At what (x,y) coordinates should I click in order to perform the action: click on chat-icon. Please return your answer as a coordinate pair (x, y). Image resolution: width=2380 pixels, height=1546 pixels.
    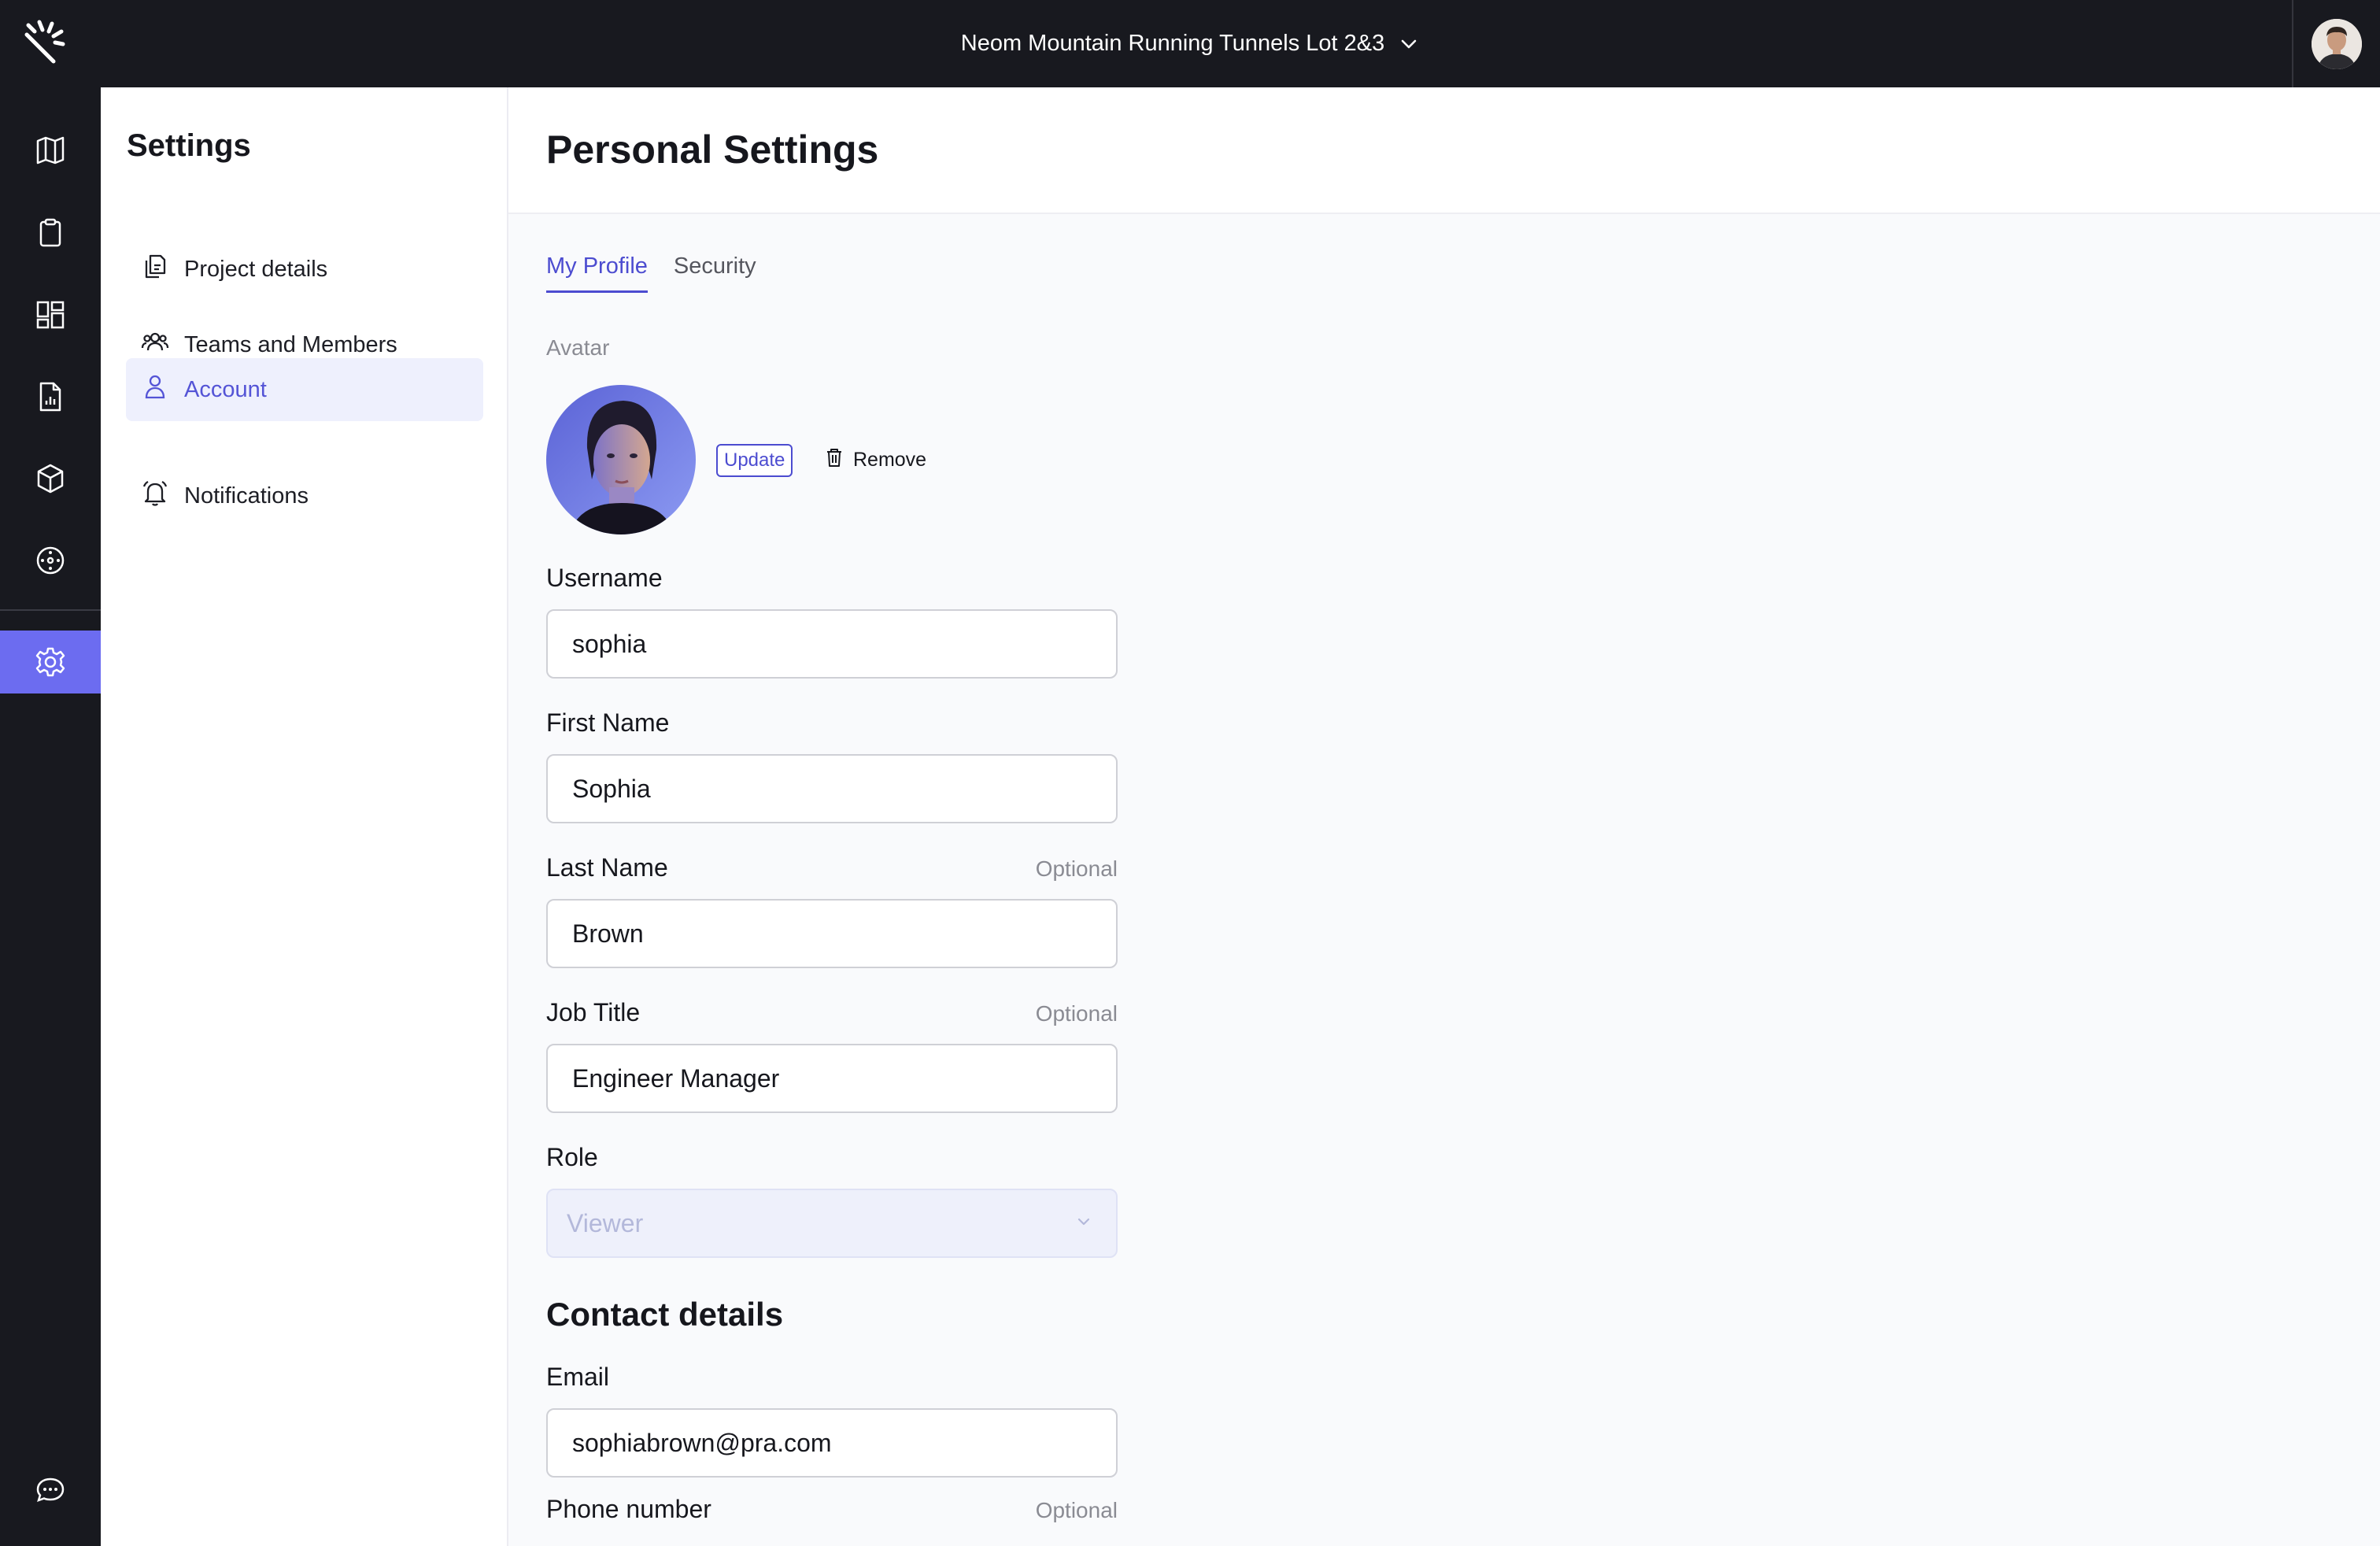
    Looking at the image, I should click on (50, 1490).